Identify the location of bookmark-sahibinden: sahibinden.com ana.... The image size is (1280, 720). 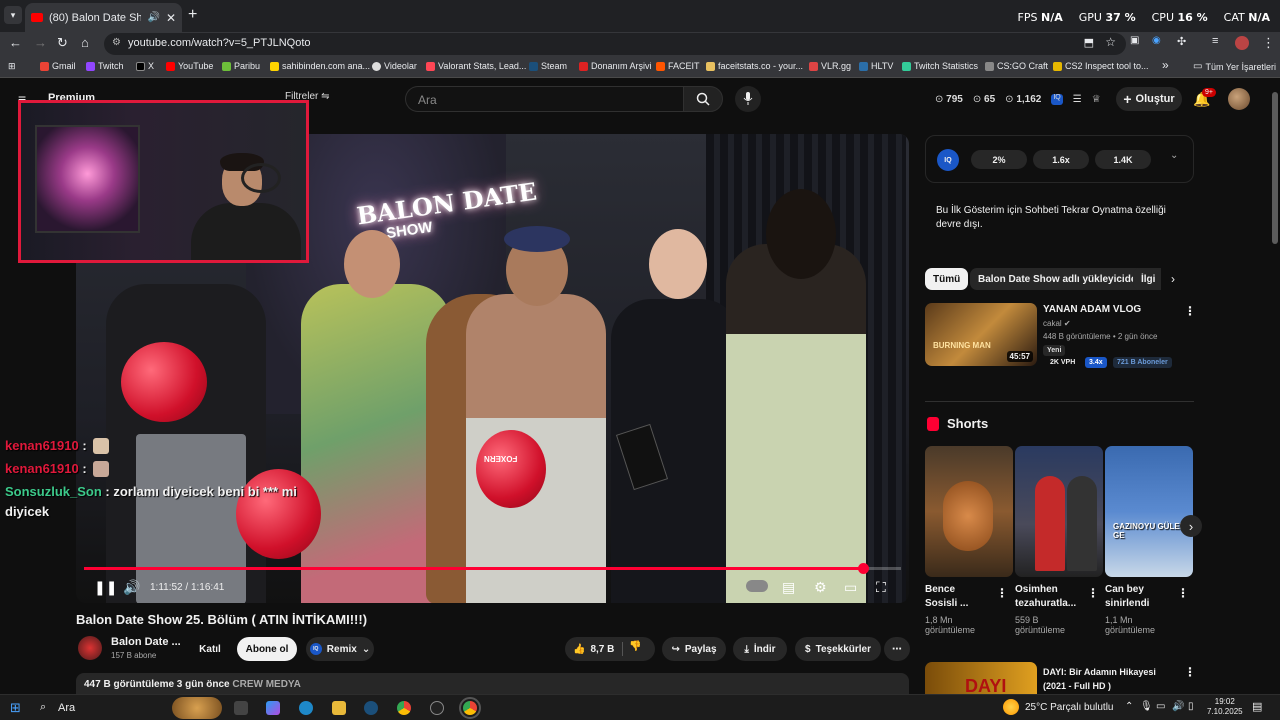
(320, 66).